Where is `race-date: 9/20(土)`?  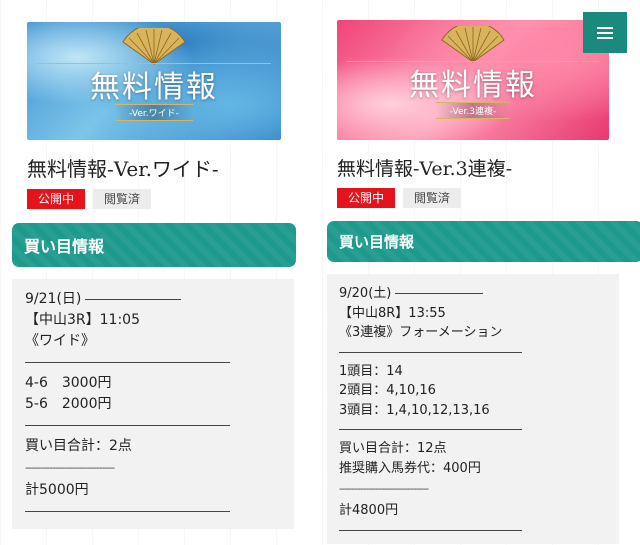 race-date: 9/20(土) is located at coordinates (365, 293).